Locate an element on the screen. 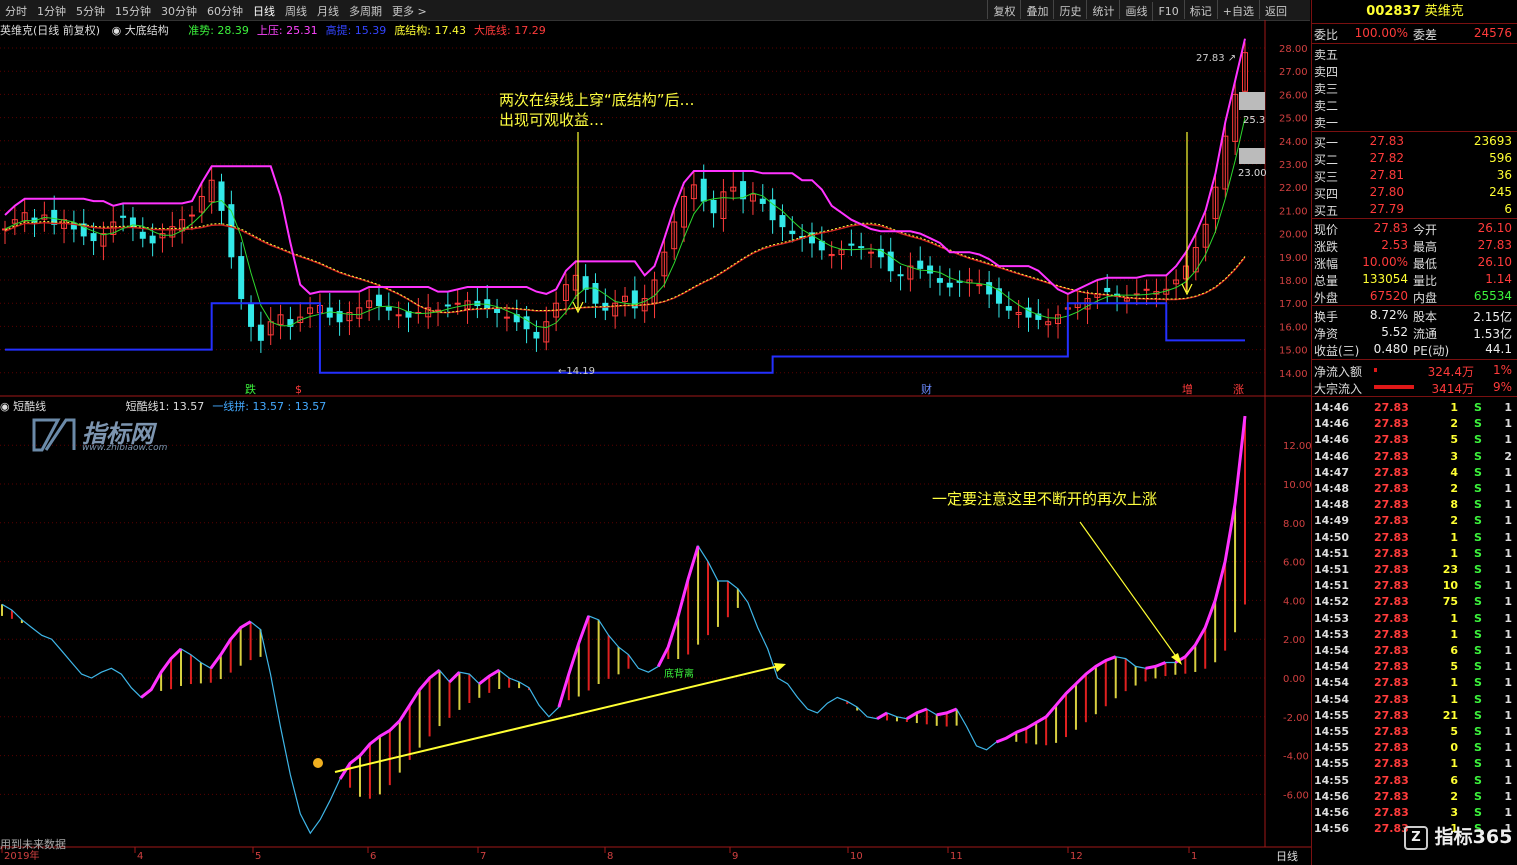  date-label: 6 is located at coordinates (373, 856).